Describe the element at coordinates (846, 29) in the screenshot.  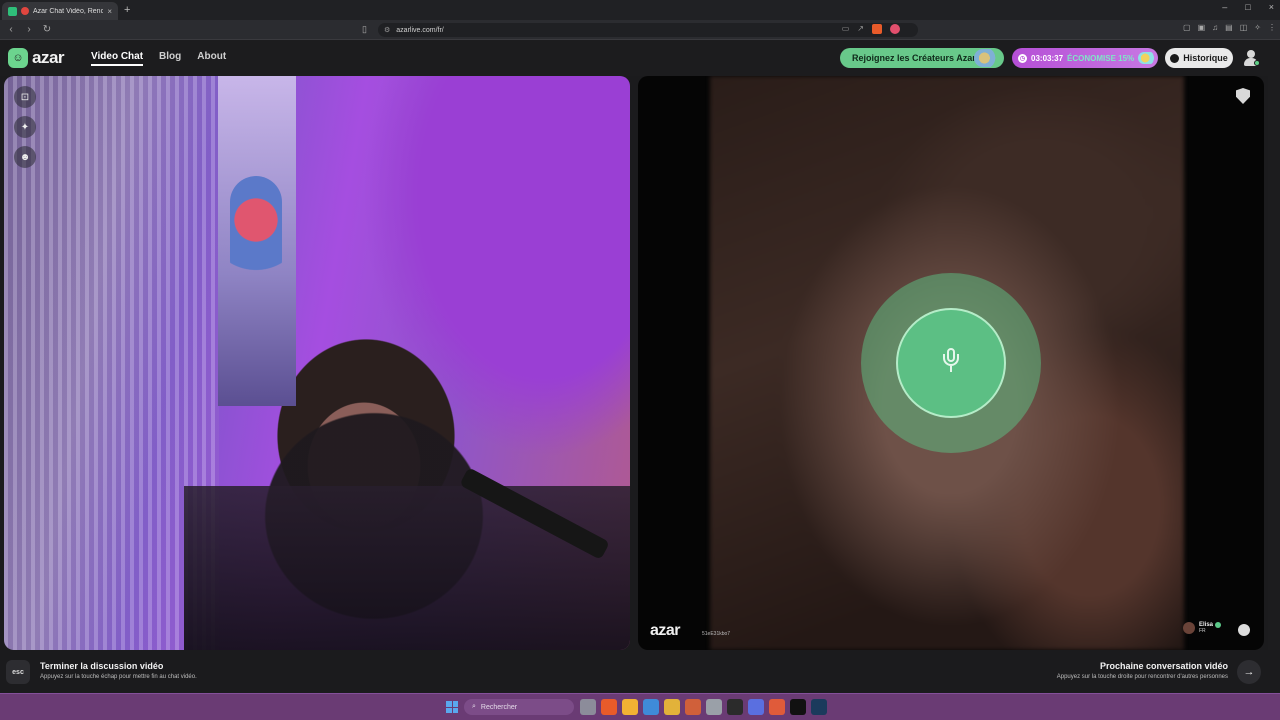
I see `cast-icon: ▭` at that location.